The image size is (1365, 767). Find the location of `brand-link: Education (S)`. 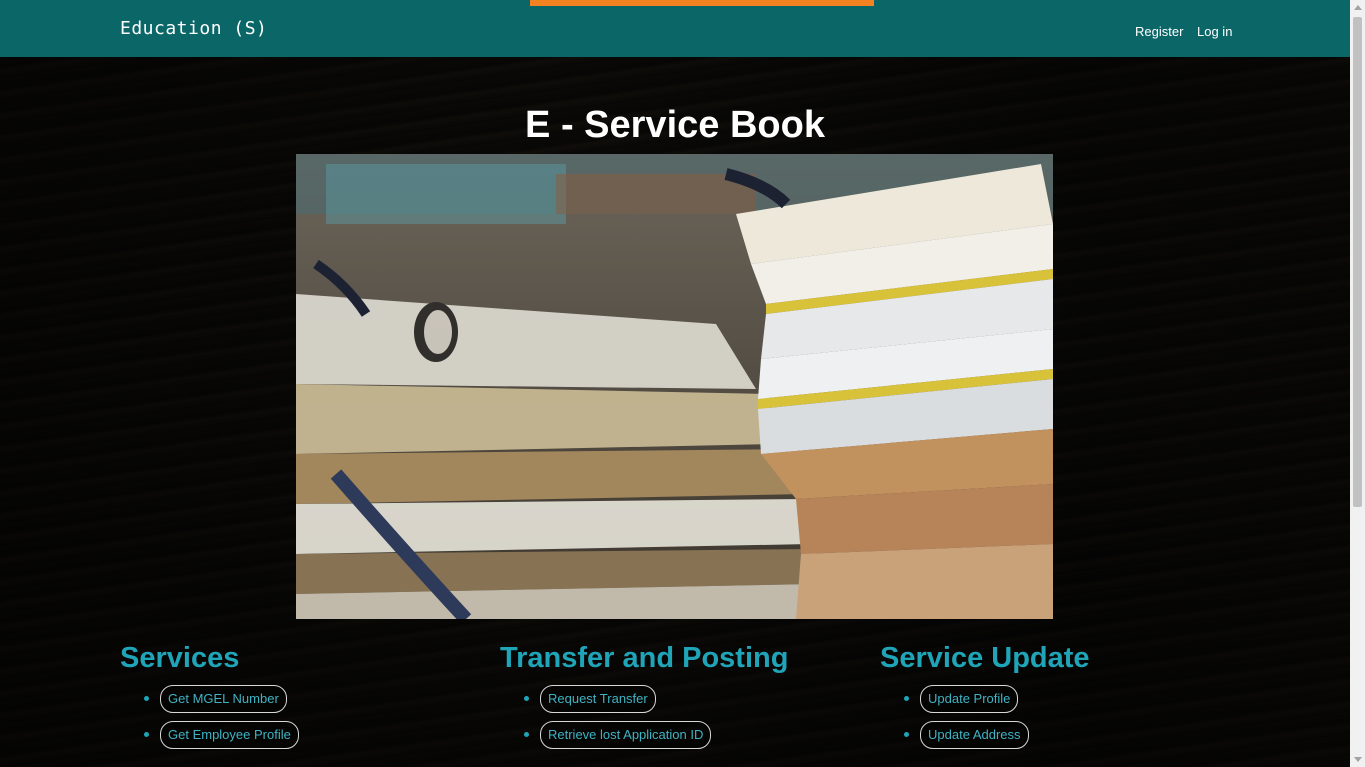

brand-link: Education (S) is located at coordinates (193, 28).